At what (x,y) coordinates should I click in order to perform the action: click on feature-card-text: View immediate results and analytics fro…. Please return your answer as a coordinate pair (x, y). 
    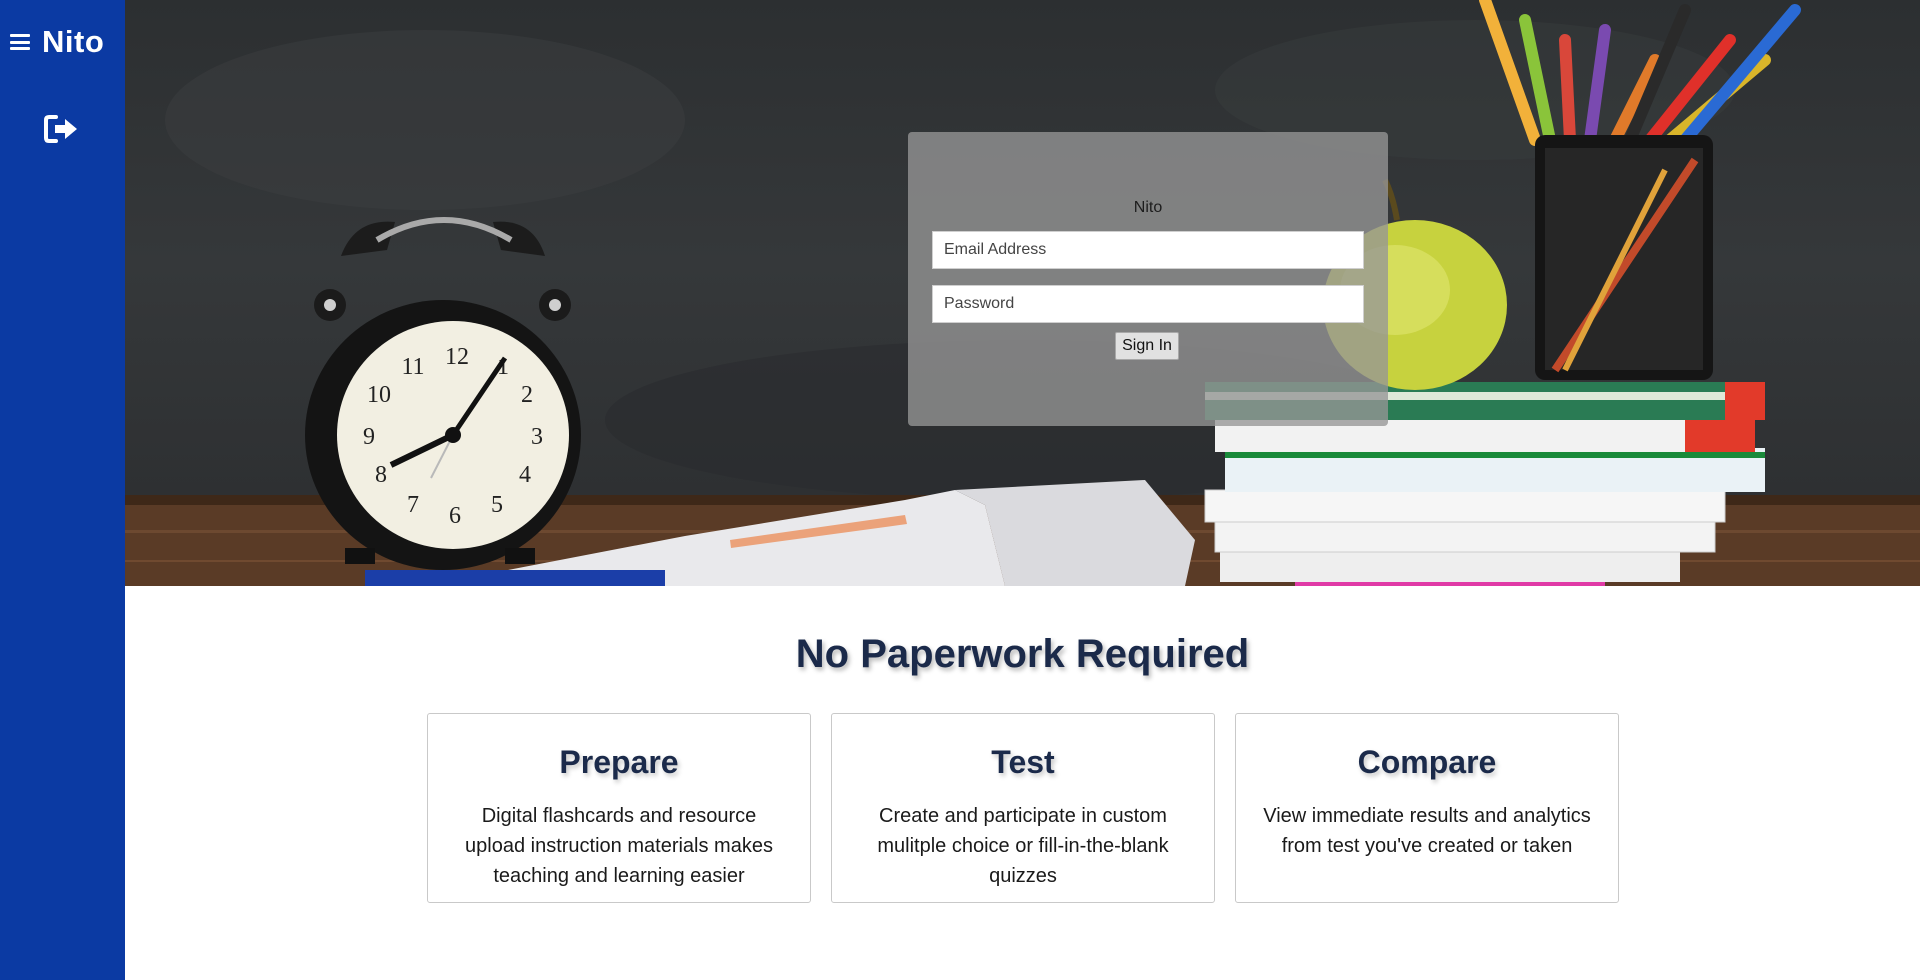
    Looking at the image, I should click on (1427, 831).